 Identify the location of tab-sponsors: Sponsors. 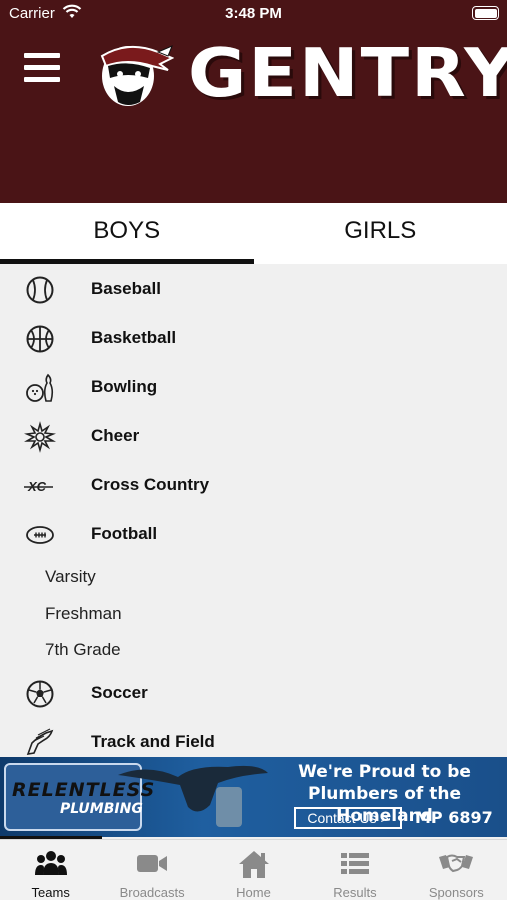
(456, 870).